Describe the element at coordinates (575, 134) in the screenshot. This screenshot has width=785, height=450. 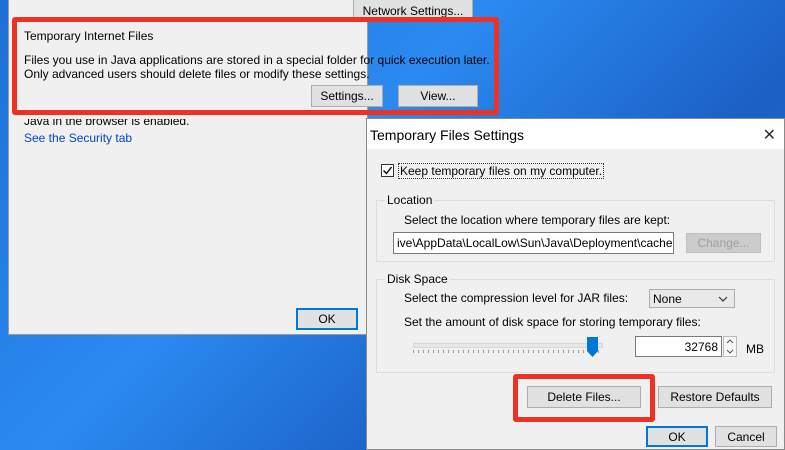
I see `dialog-titlebar: Temporary Files Settings ✕` at that location.